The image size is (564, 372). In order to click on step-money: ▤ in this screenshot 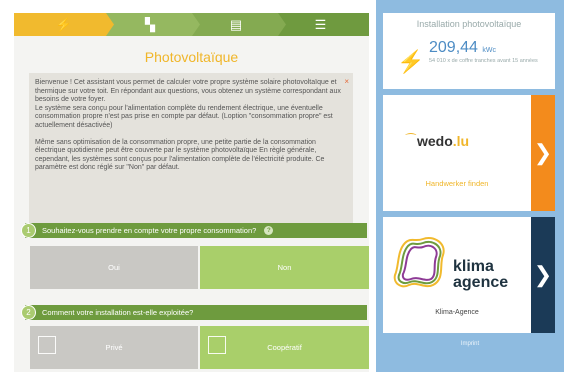, I will do `click(236, 24)`.